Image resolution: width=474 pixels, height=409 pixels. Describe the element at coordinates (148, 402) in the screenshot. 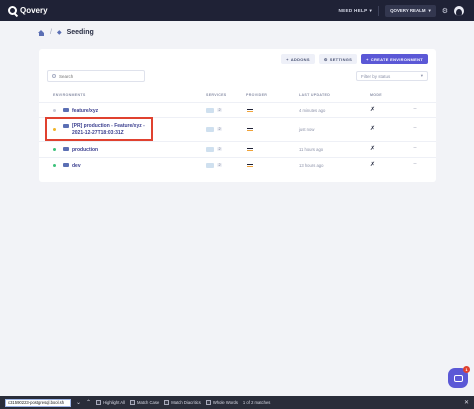

I see `match-case-label: Match Case` at that location.